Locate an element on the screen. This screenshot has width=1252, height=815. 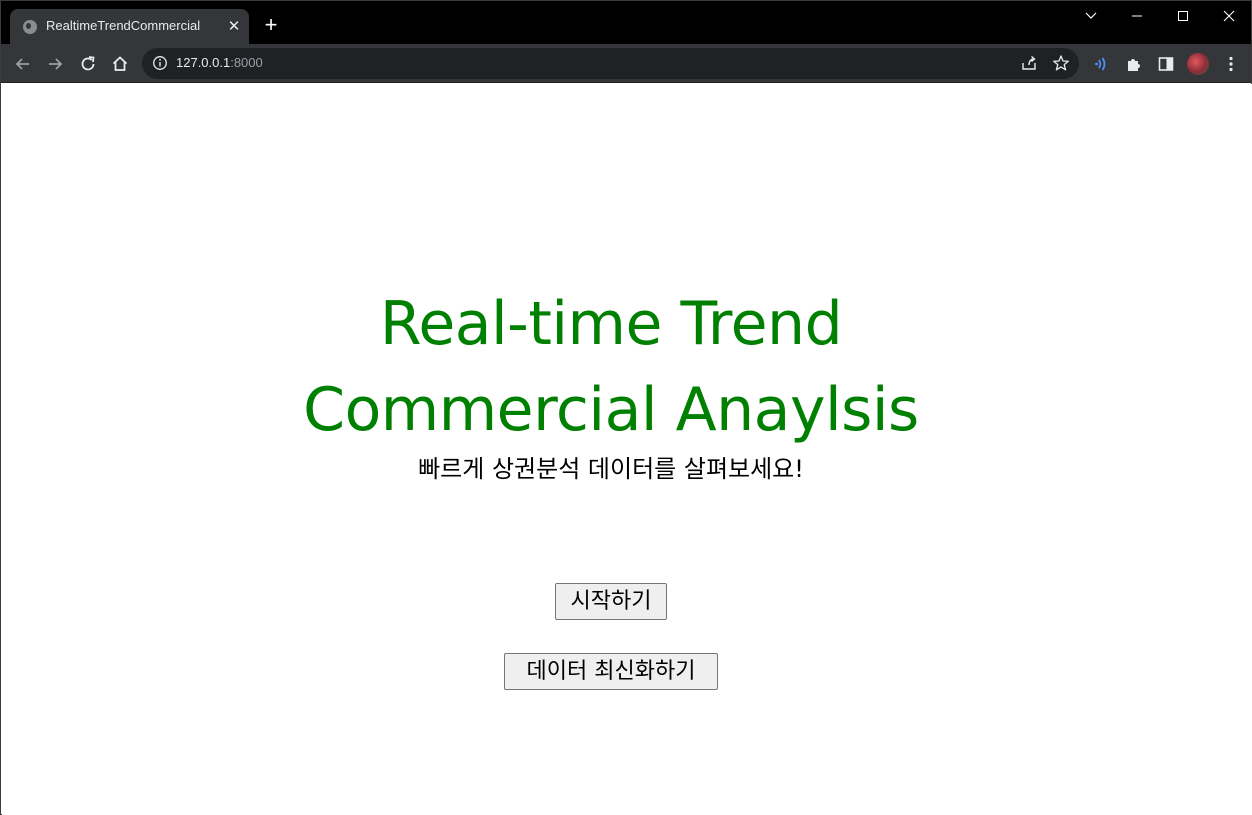
url-host: 127.0.0.1 is located at coordinates (203, 62).